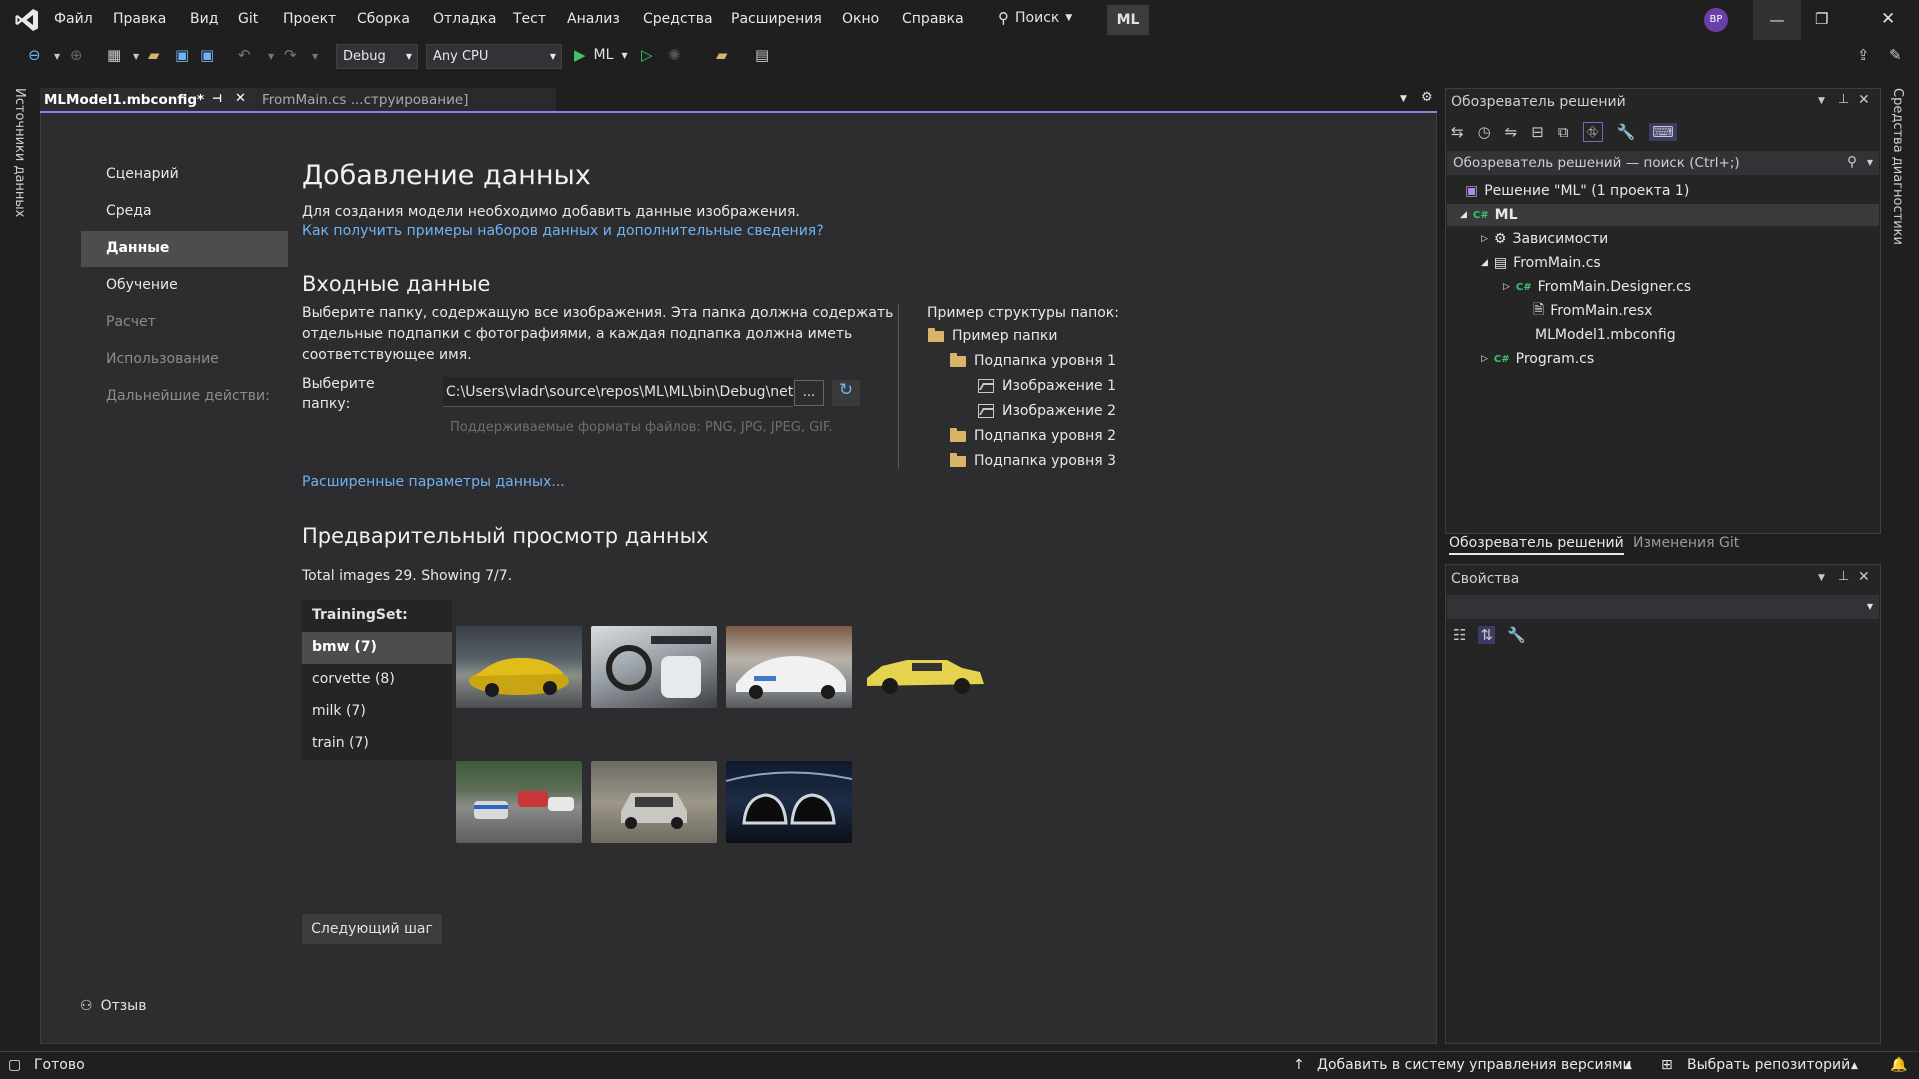 The width and height of the screenshot is (1919, 1079). I want to click on class-item-train: train (7), so click(377, 744).